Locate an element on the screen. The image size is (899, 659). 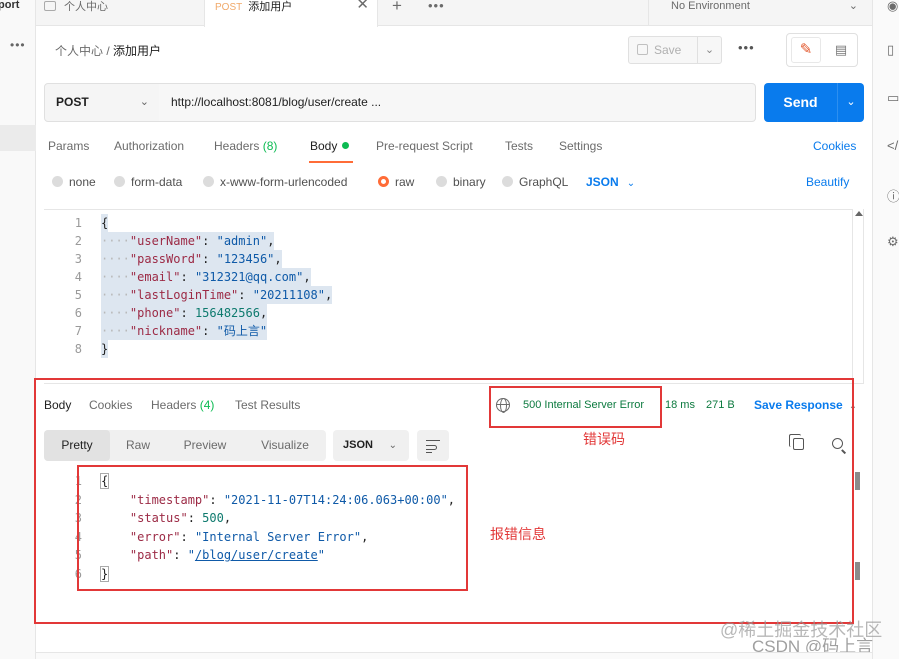
code-line: 1{ is located at coordinates (444, 223).